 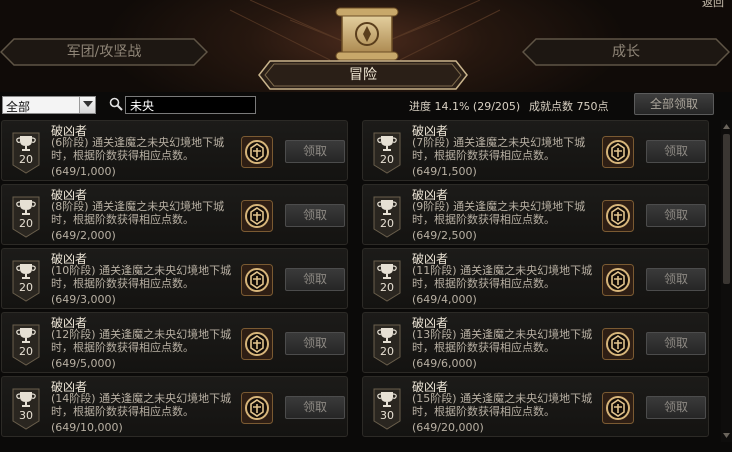 I want to click on dropdown-arrow, so click(x=87, y=105).